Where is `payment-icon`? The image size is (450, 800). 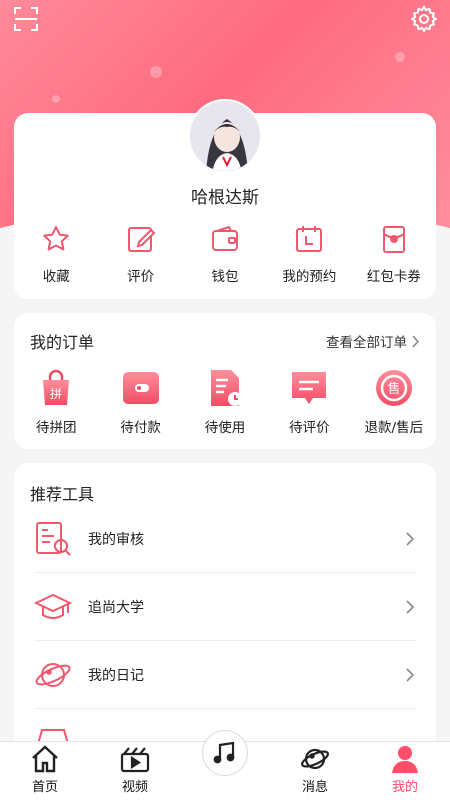 payment-icon is located at coordinates (140, 388).